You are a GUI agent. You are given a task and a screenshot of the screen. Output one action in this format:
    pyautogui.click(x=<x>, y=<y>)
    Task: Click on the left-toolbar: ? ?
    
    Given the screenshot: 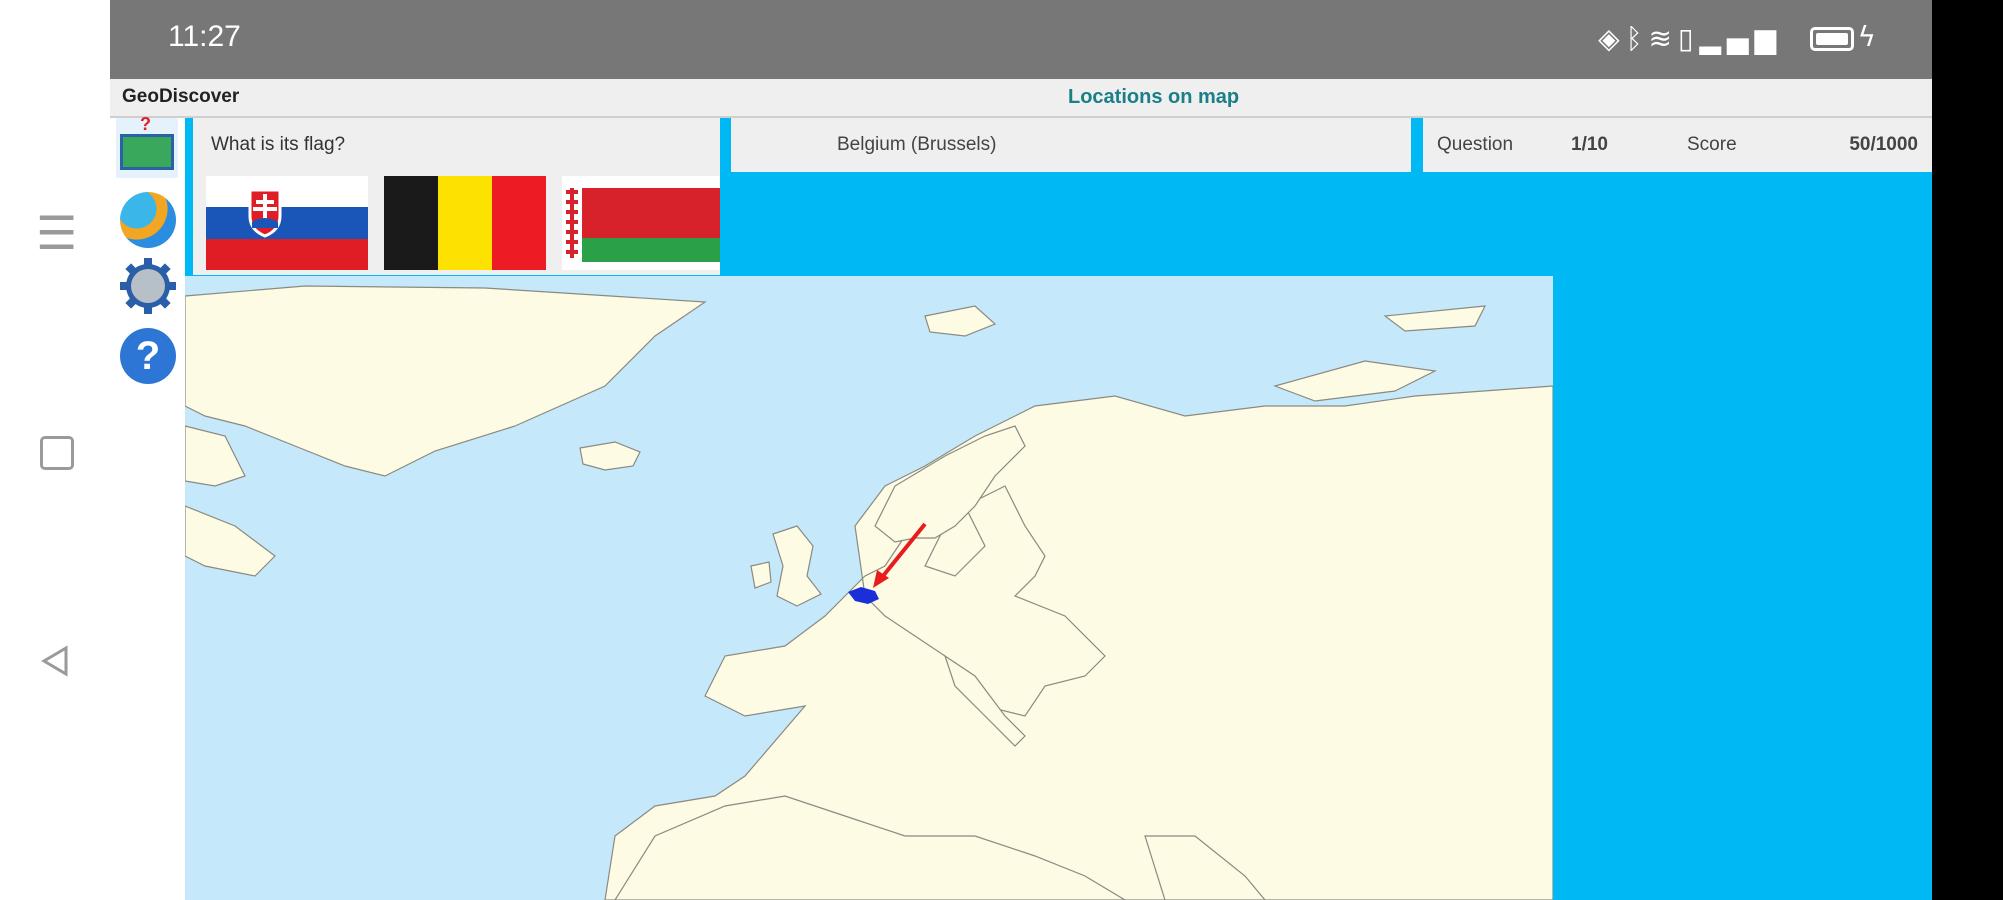 What is the action you would take?
    pyautogui.click(x=147, y=507)
    